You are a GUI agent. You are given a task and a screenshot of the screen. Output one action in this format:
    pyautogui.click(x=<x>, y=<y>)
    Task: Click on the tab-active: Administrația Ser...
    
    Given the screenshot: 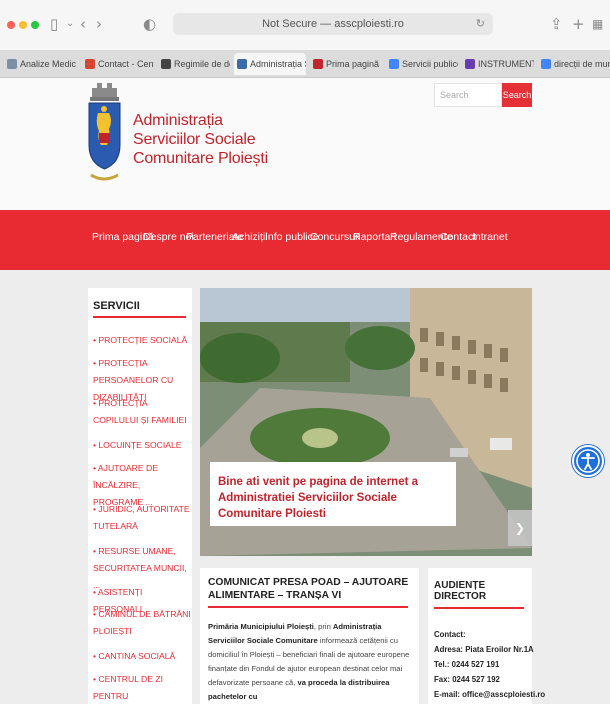 What is the action you would take?
    pyautogui.click(x=270, y=64)
    